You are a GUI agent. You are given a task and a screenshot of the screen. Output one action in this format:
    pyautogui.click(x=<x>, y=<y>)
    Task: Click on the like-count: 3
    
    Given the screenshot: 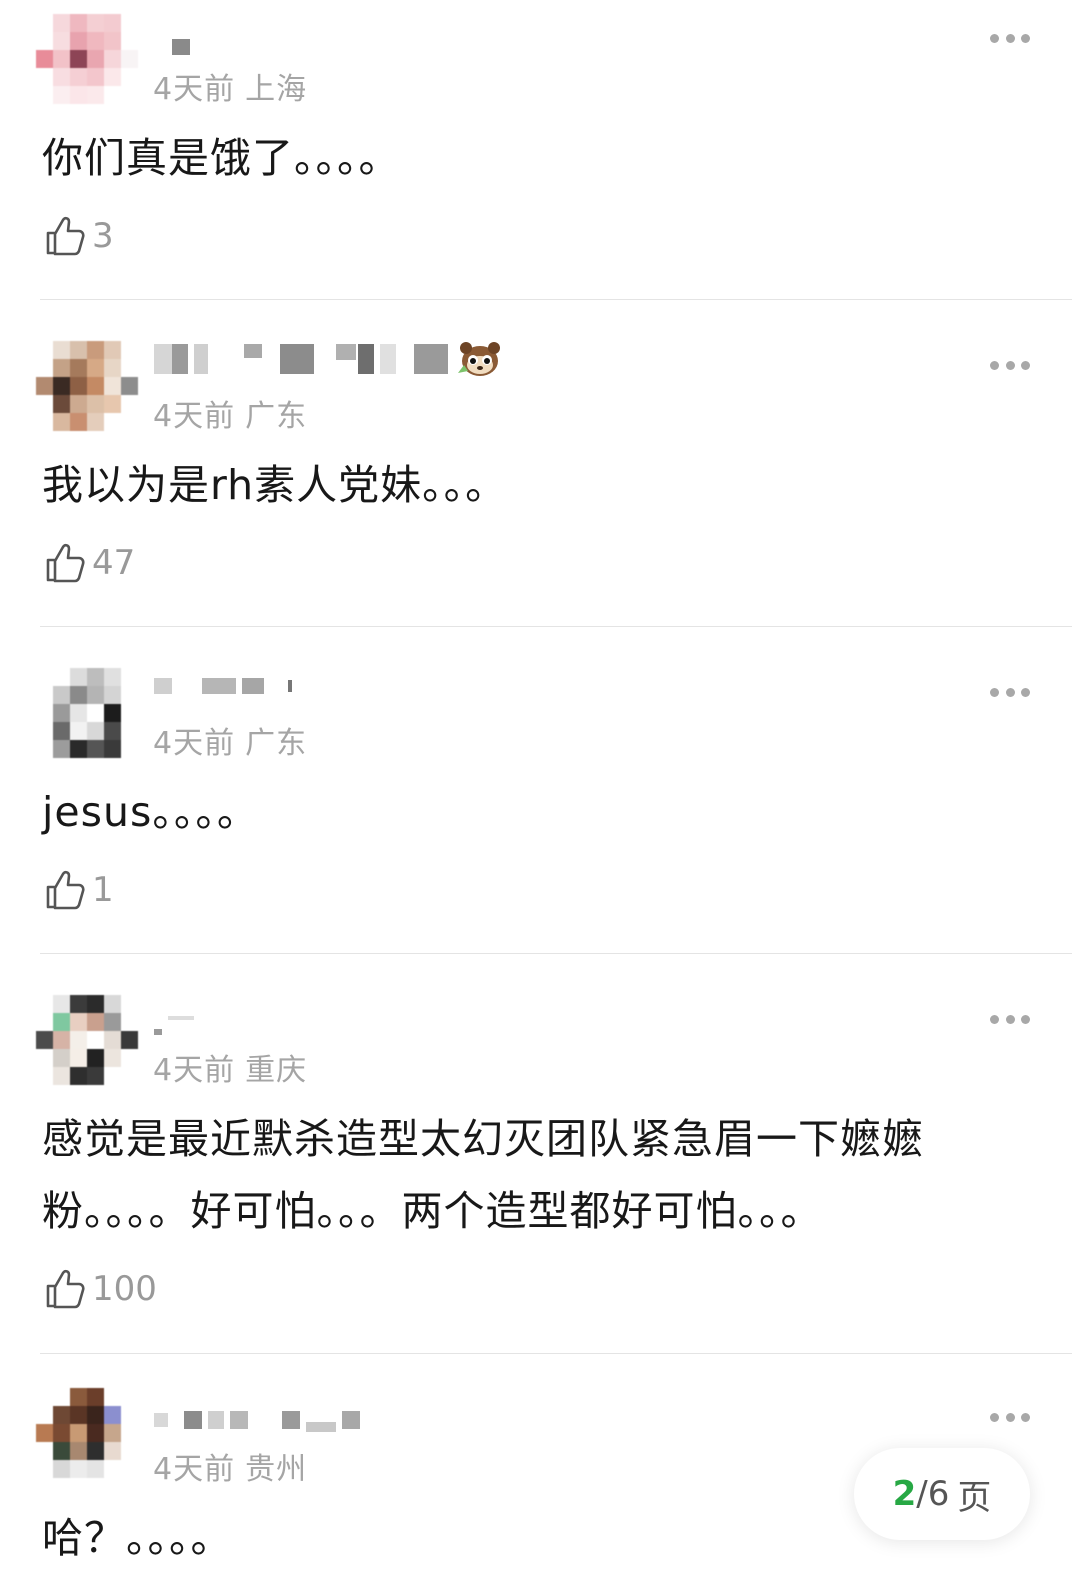 What is the action you would take?
    pyautogui.click(x=103, y=236)
    